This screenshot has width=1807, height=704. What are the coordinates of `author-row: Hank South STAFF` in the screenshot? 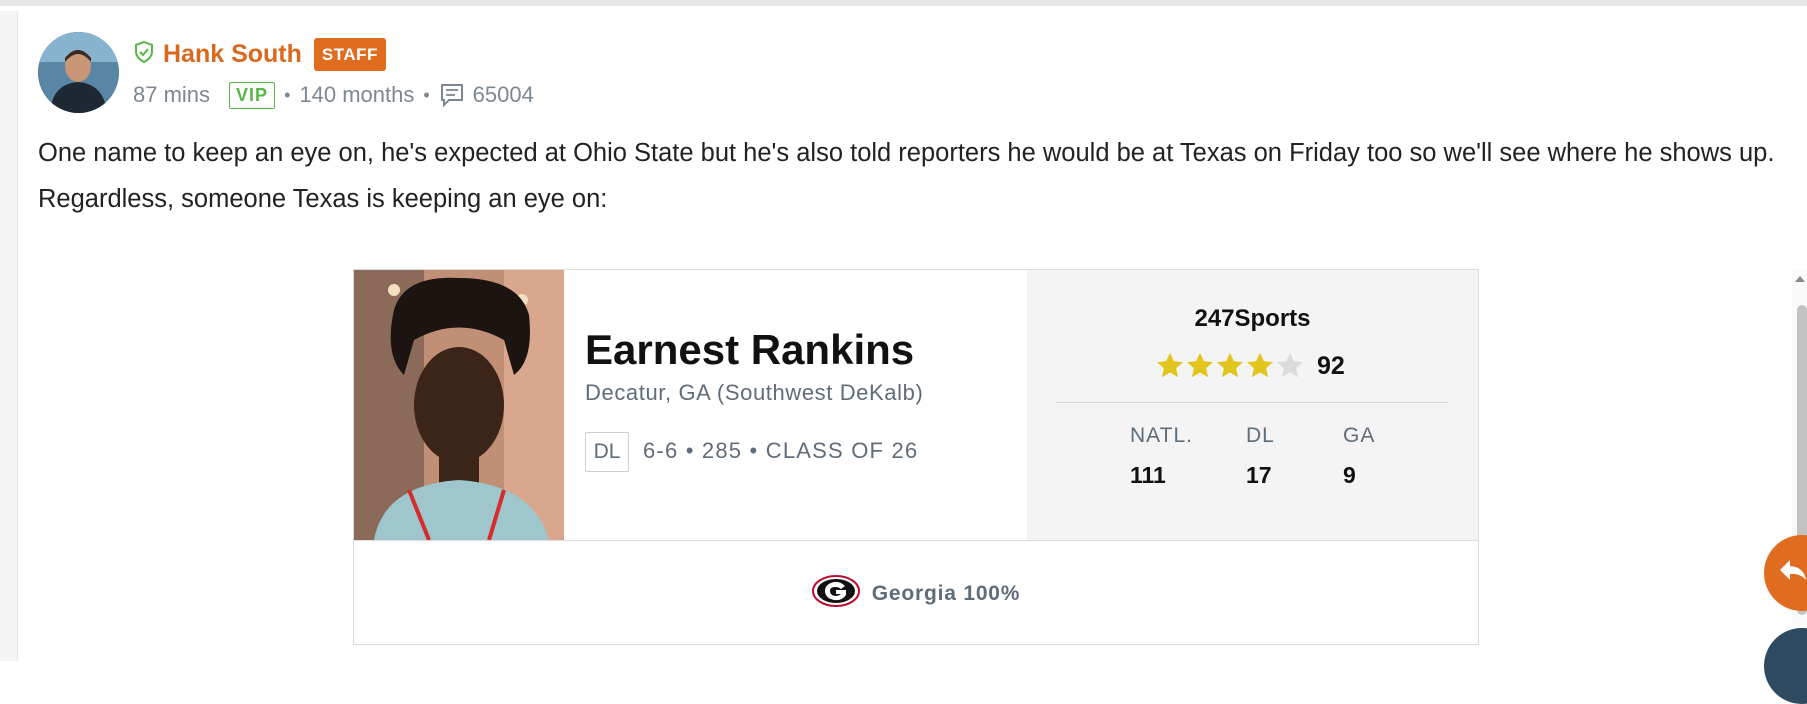 It's located at (259, 54).